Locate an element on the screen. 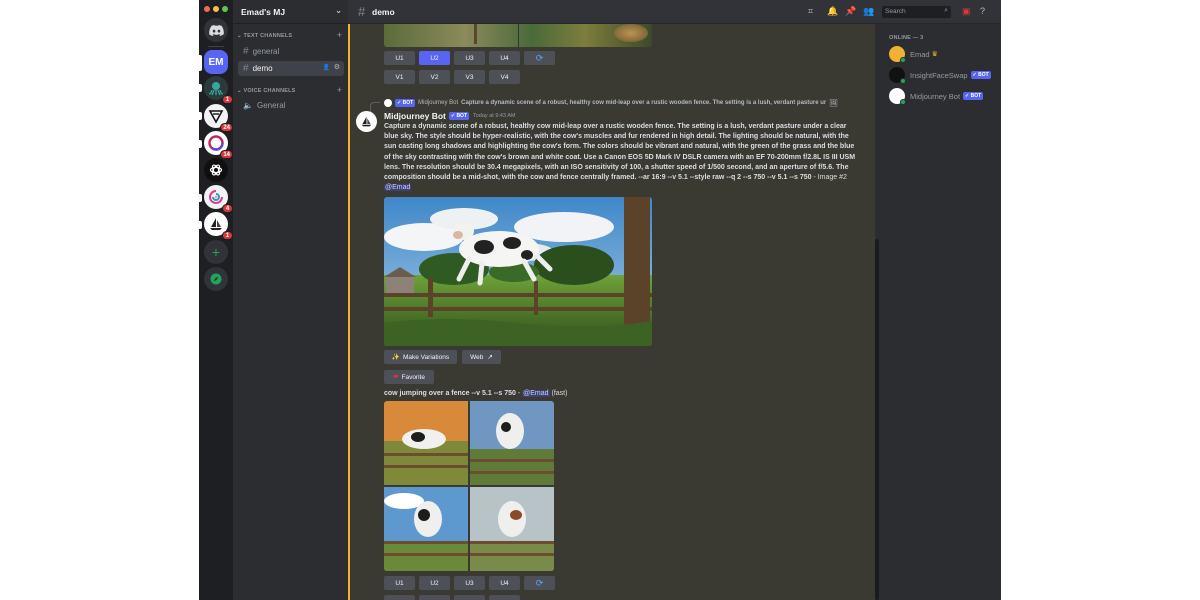 Image resolution: width=1200 pixels, height=600 pixels. search-placeholder: Search is located at coordinates (895, 11).